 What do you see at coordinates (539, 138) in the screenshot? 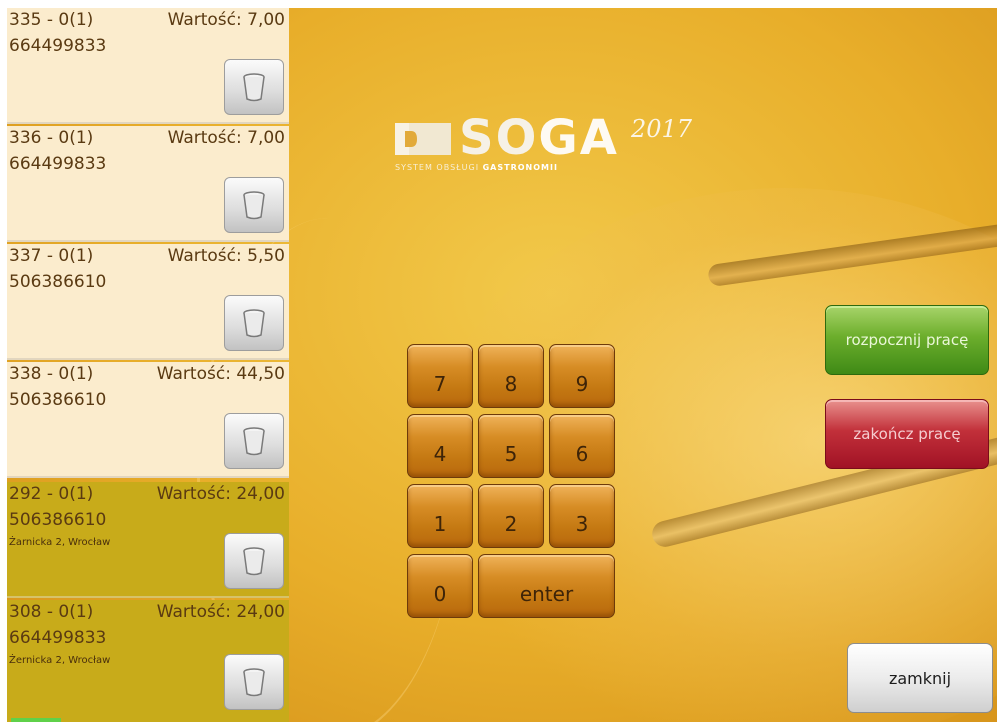
I see `logo-name: SOGA` at bounding box center [539, 138].